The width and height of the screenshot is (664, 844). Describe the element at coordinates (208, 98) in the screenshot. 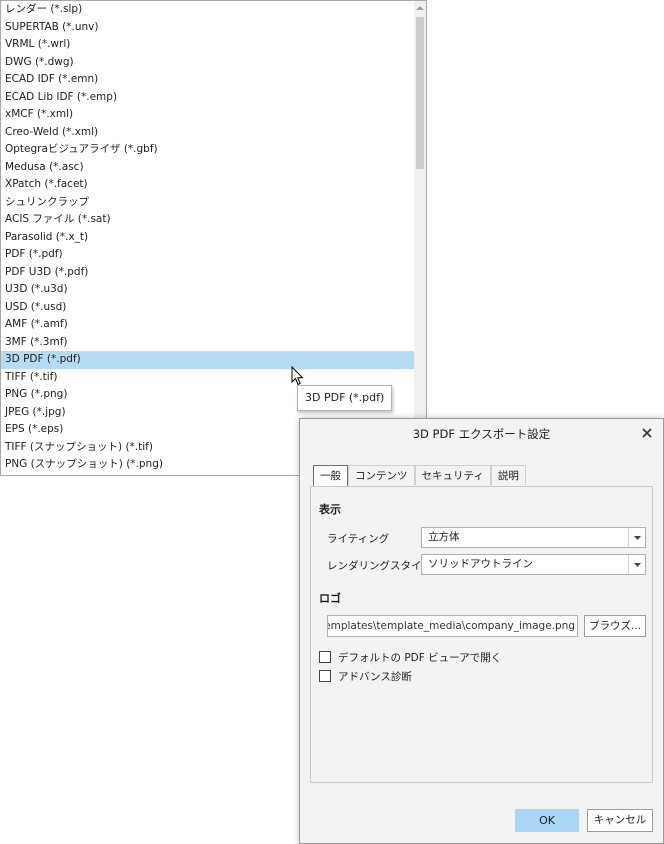

I see `file-type-item: ECAD Lib IDF (*.emp)` at that location.